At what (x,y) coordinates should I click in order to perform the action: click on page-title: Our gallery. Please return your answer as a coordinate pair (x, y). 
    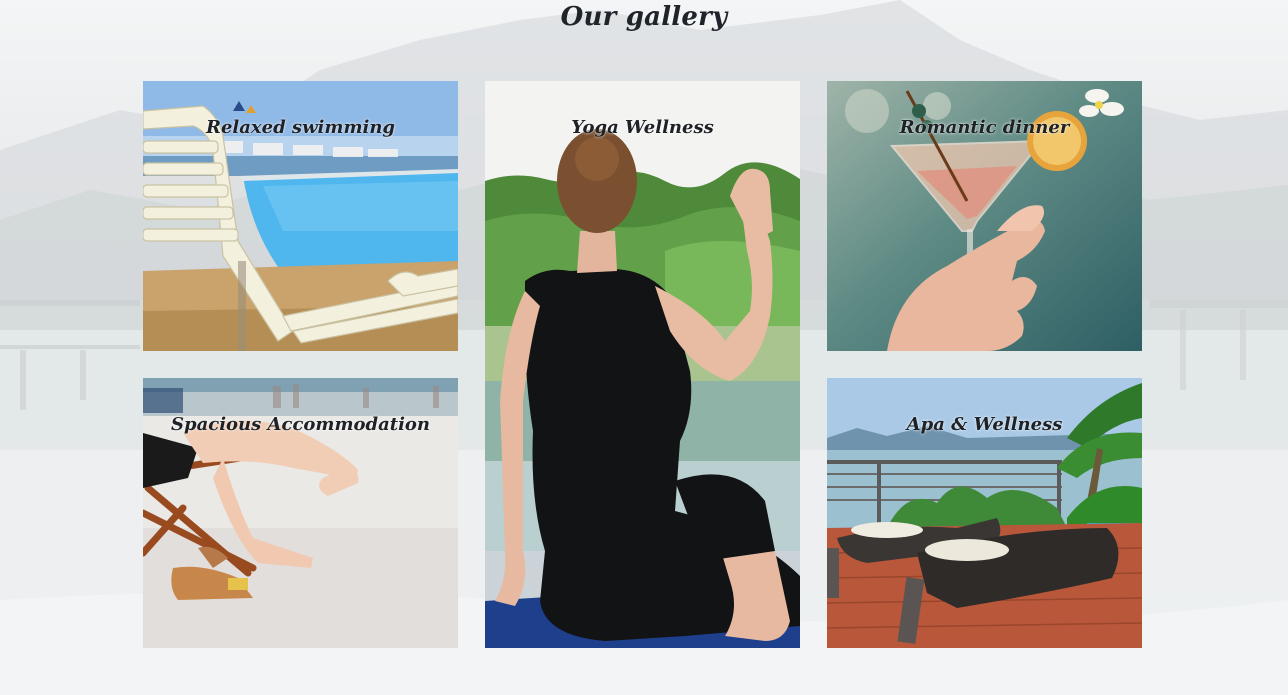
    Looking at the image, I should click on (644, 17).